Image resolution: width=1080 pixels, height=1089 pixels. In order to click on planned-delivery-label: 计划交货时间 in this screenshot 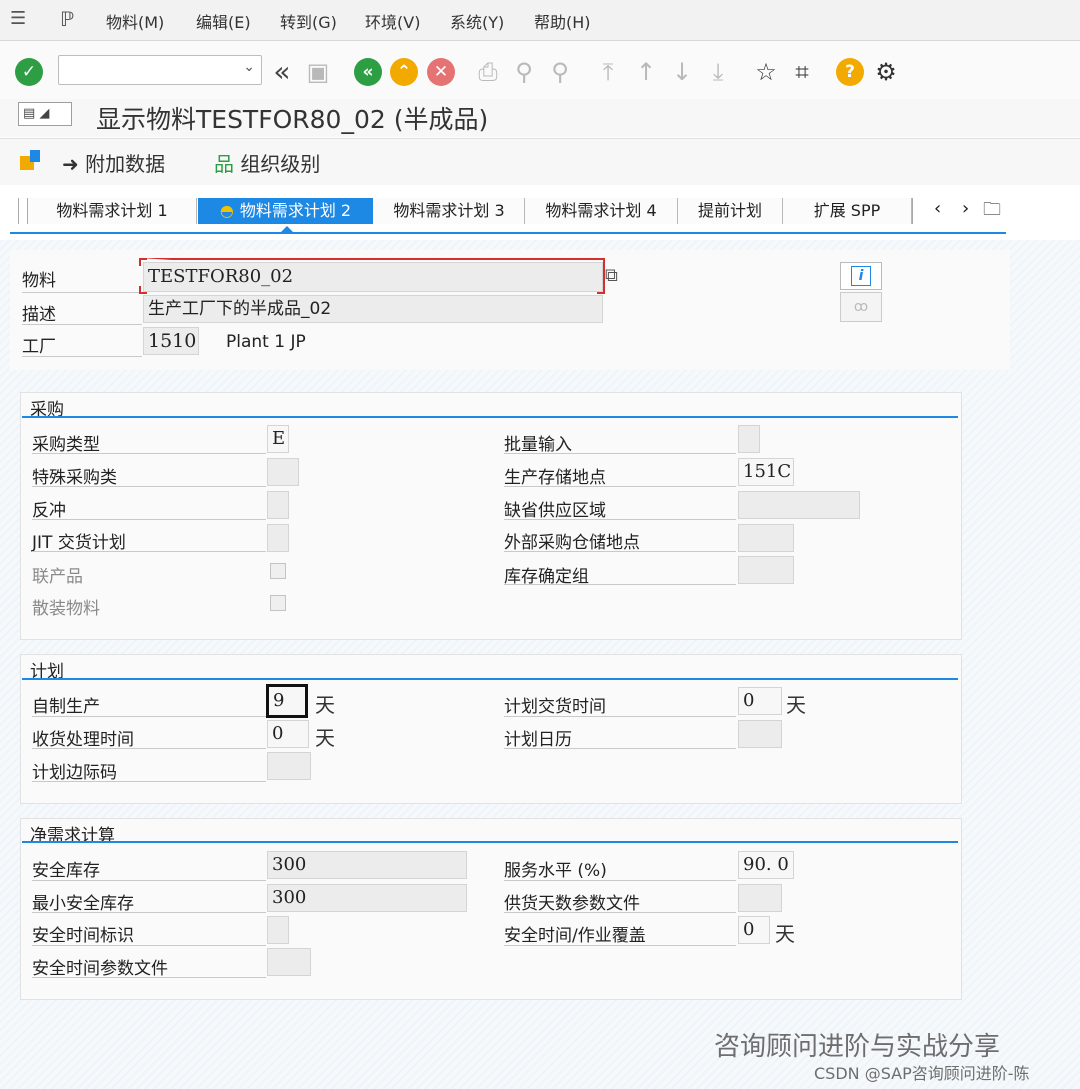, I will do `click(555, 707)`.